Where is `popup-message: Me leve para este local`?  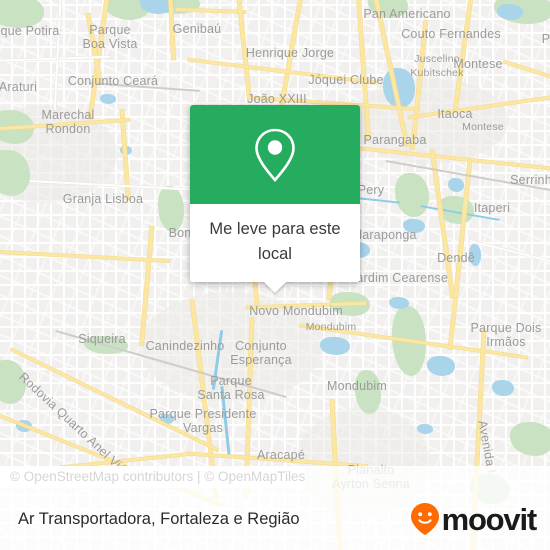
popup-message: Me leve para este local is located at coordinates (275, 241).